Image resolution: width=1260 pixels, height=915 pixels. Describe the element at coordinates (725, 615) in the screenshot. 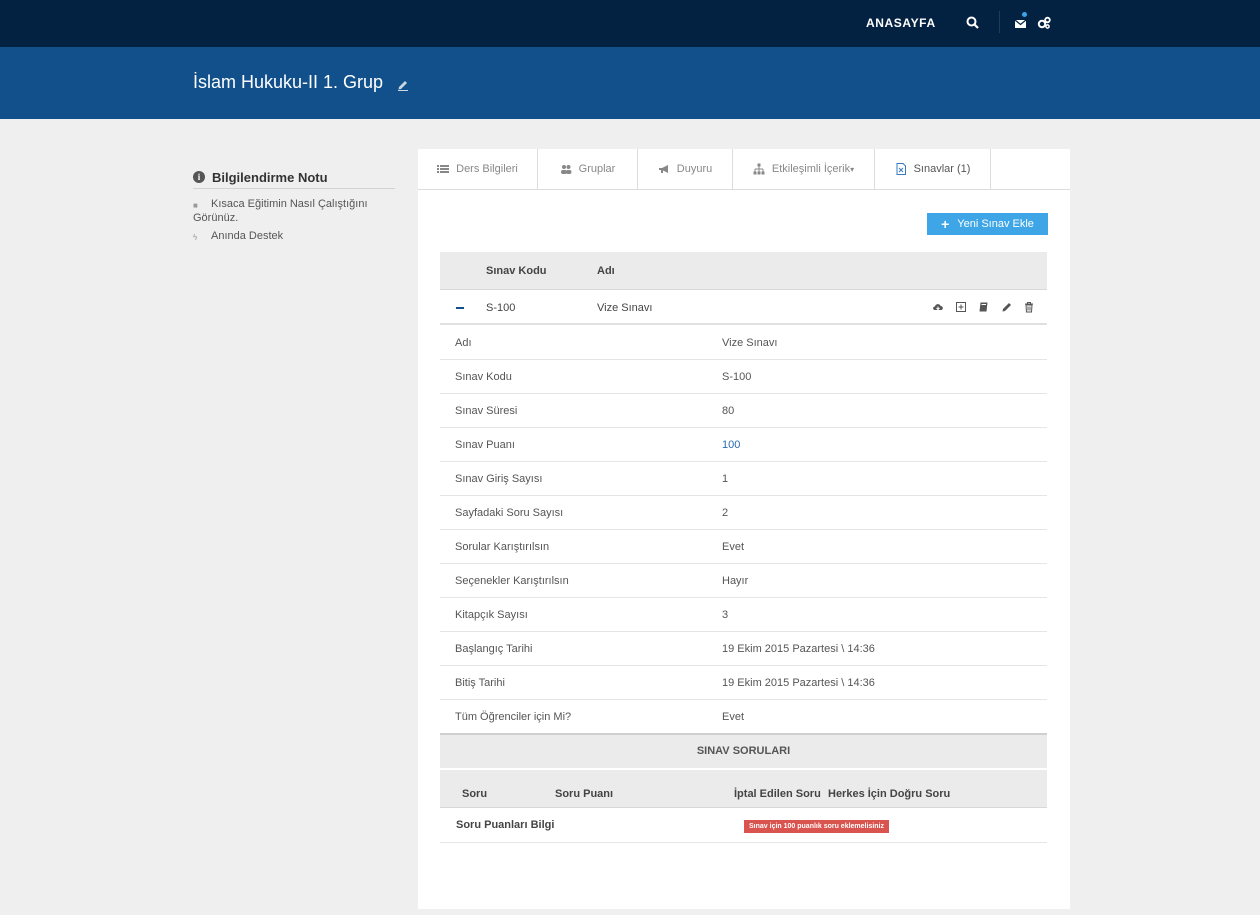

I see `detail-value: 3` at that location.